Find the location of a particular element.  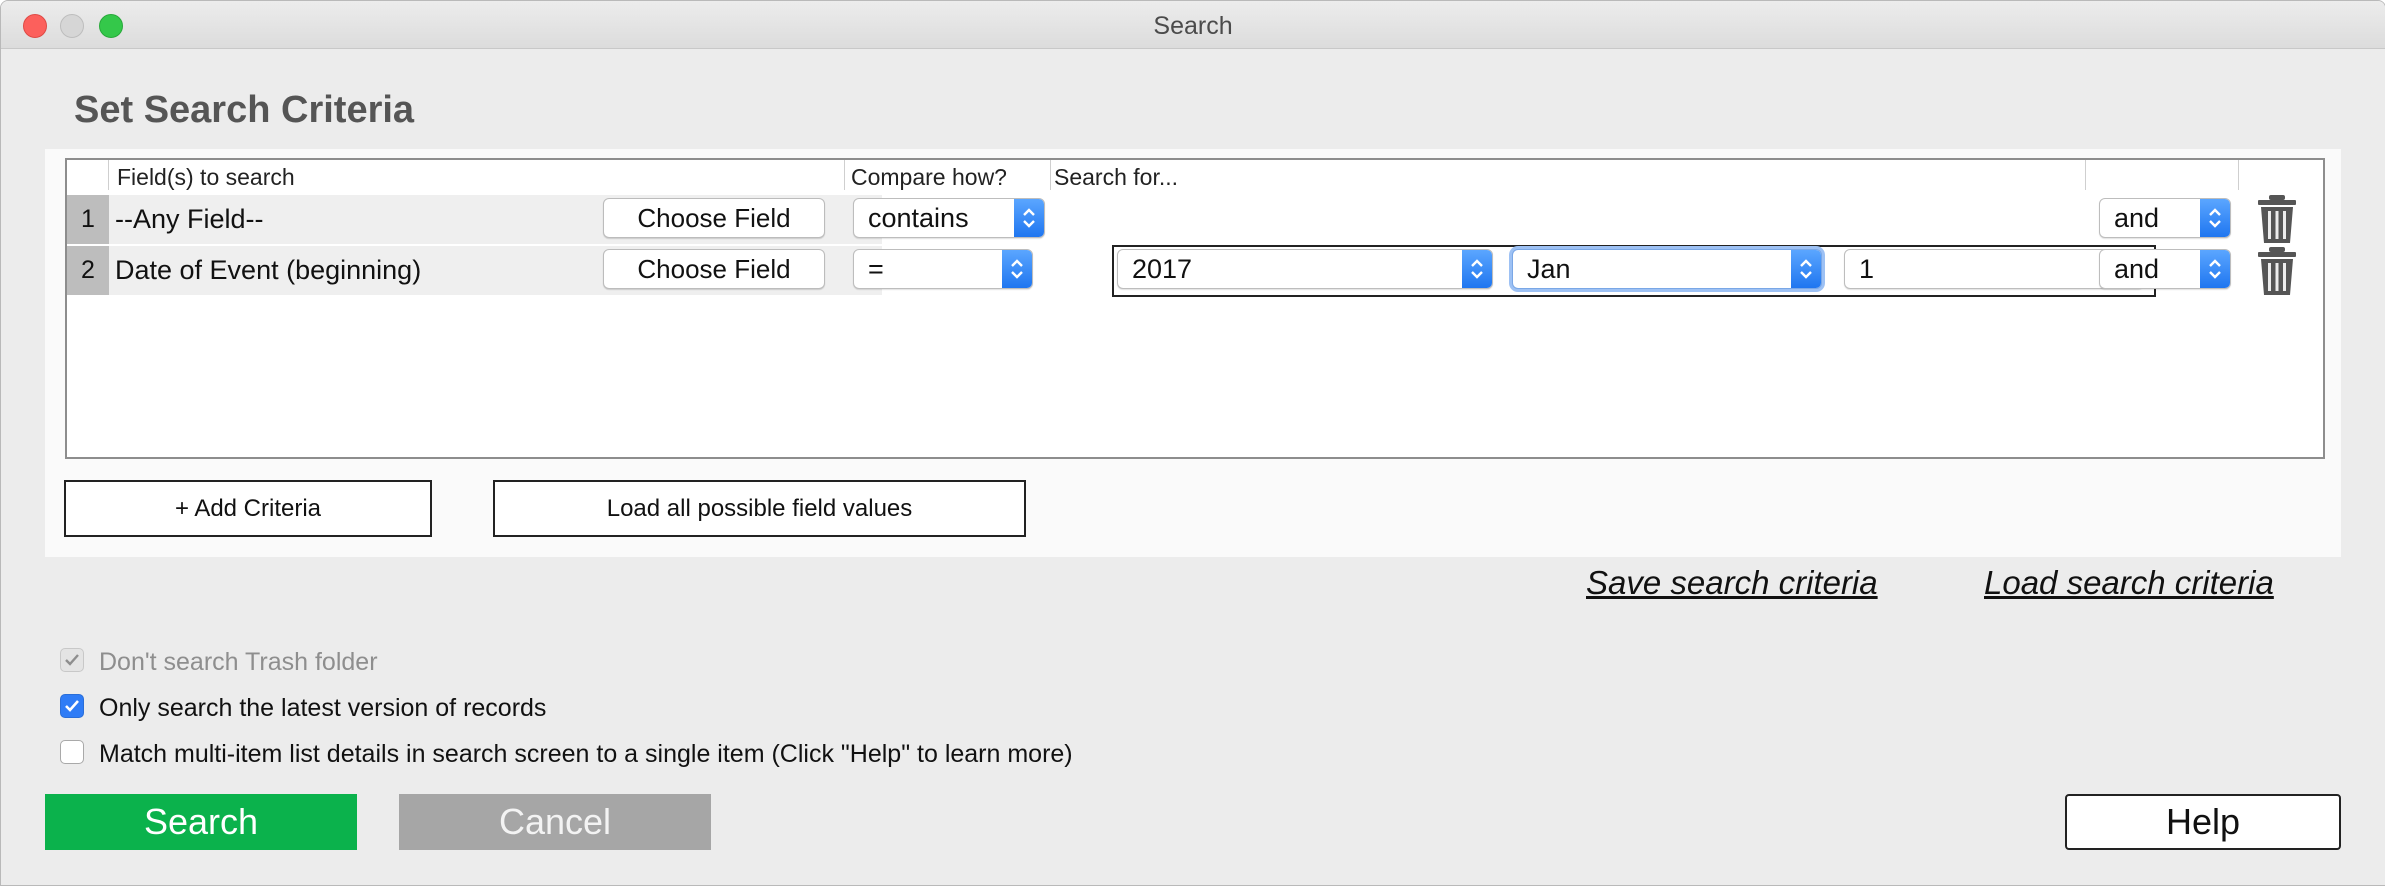

save-search-criteria-link: Save search criteria is located at coordinates (1732, 583).